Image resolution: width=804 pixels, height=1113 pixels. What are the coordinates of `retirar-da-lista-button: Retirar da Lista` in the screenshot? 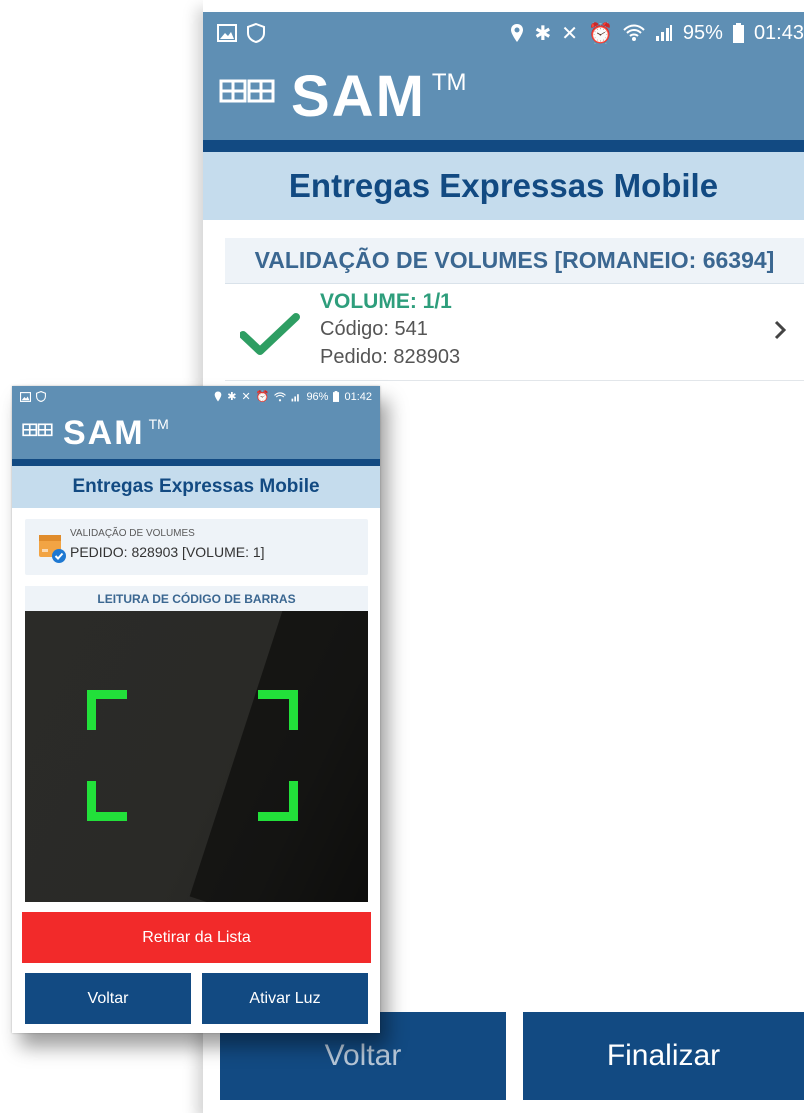 It's located at (196, 937).